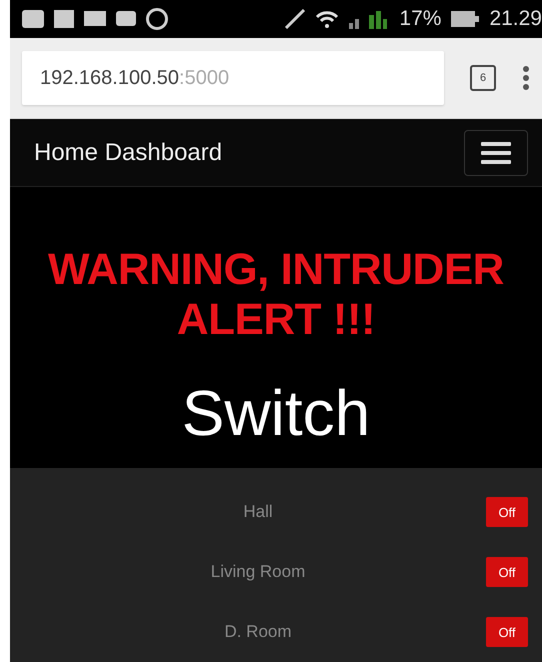  I want to click on section-title: Switch, so click(276, 413).